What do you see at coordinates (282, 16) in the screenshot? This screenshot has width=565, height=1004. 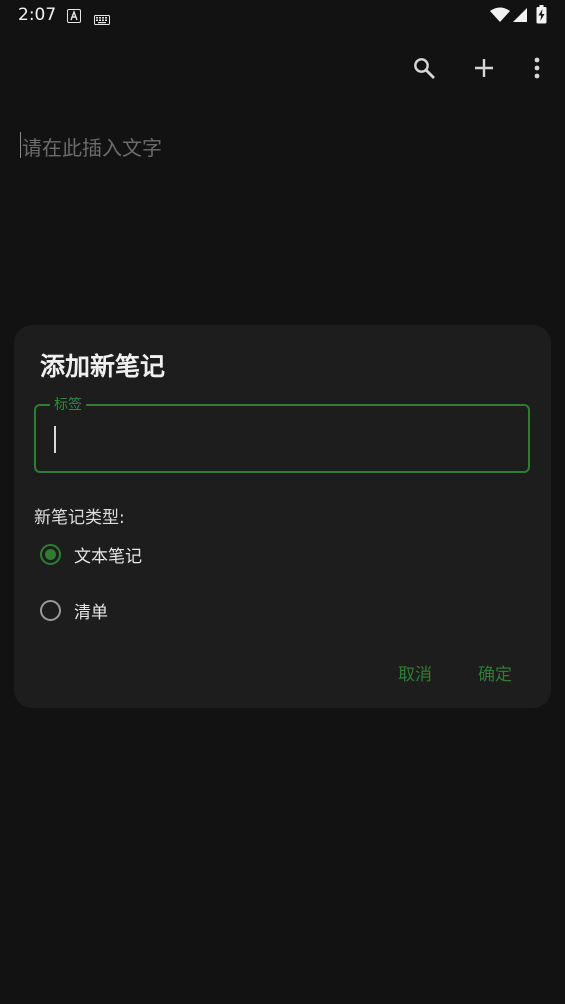 I see `status-bar: 2:07` at bounding box center [282, 16].